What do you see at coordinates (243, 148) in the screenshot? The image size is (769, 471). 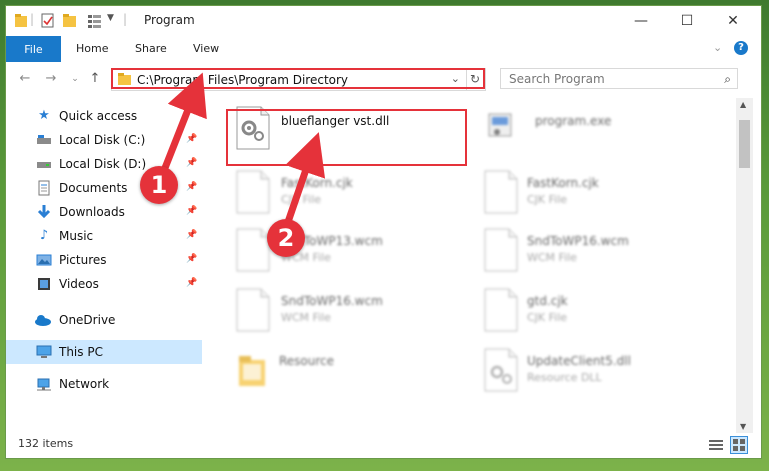 I see `annotation-arrows` at bounding box center [243, 148].